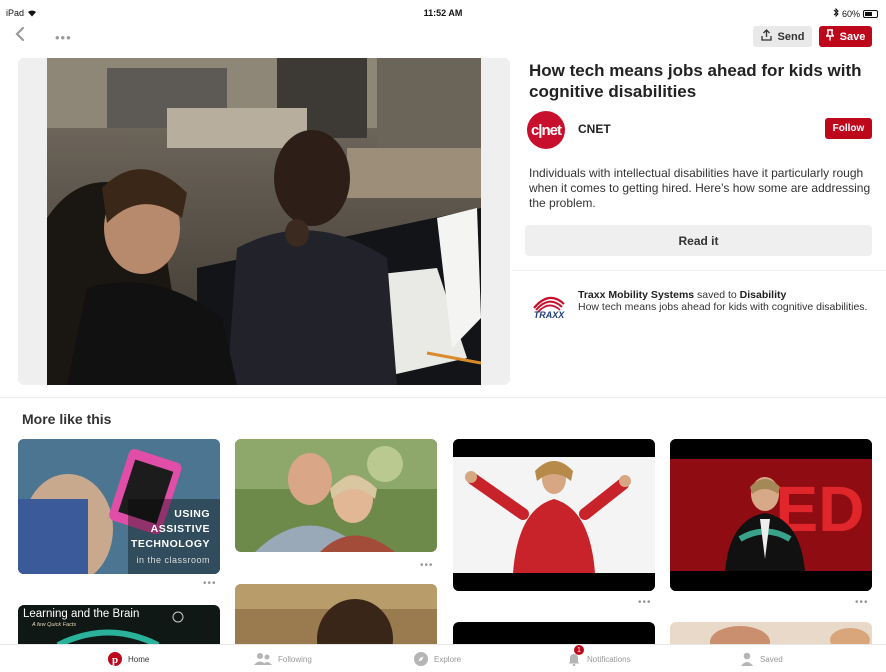 The image size is (886, 672). I want to click on tab-label: Following, so click(295, 659).